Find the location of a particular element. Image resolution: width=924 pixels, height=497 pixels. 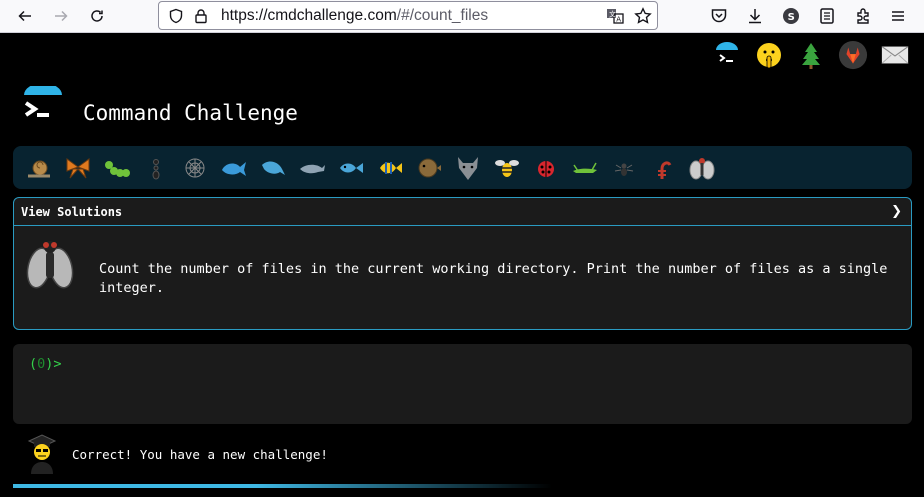

forward-arrow-icon is located at coordinates (61, 16).